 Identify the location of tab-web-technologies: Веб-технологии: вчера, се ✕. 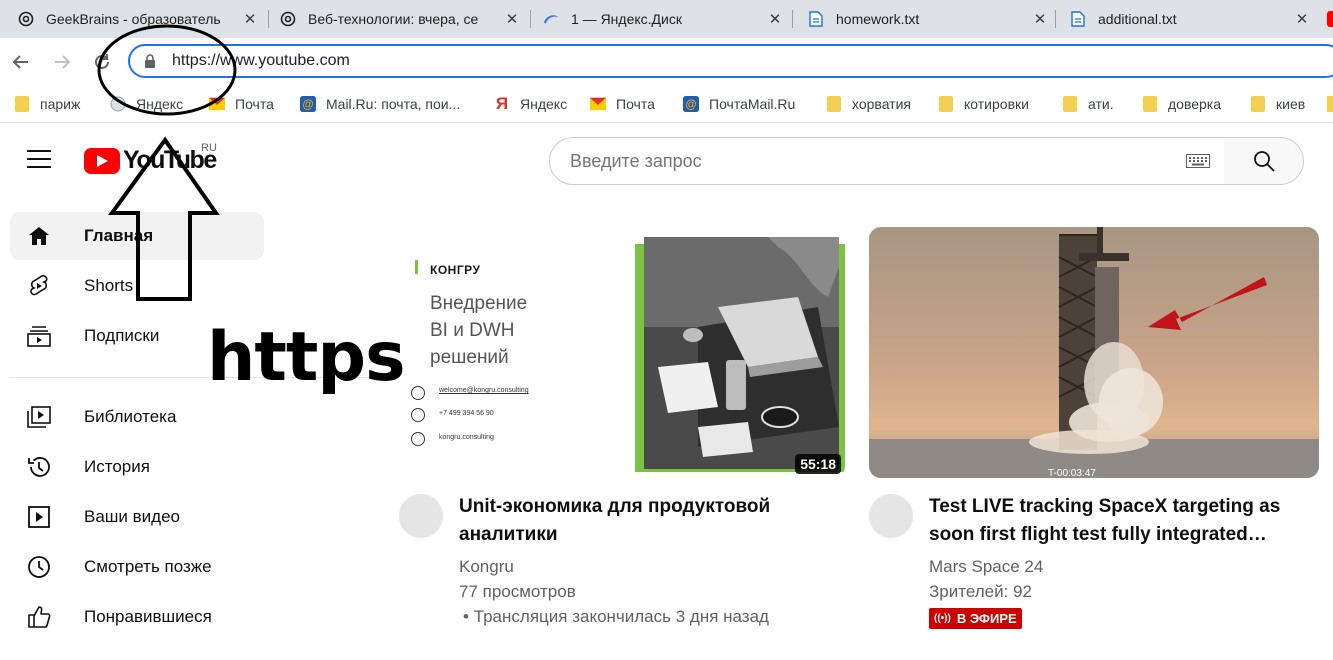
(396, 19).